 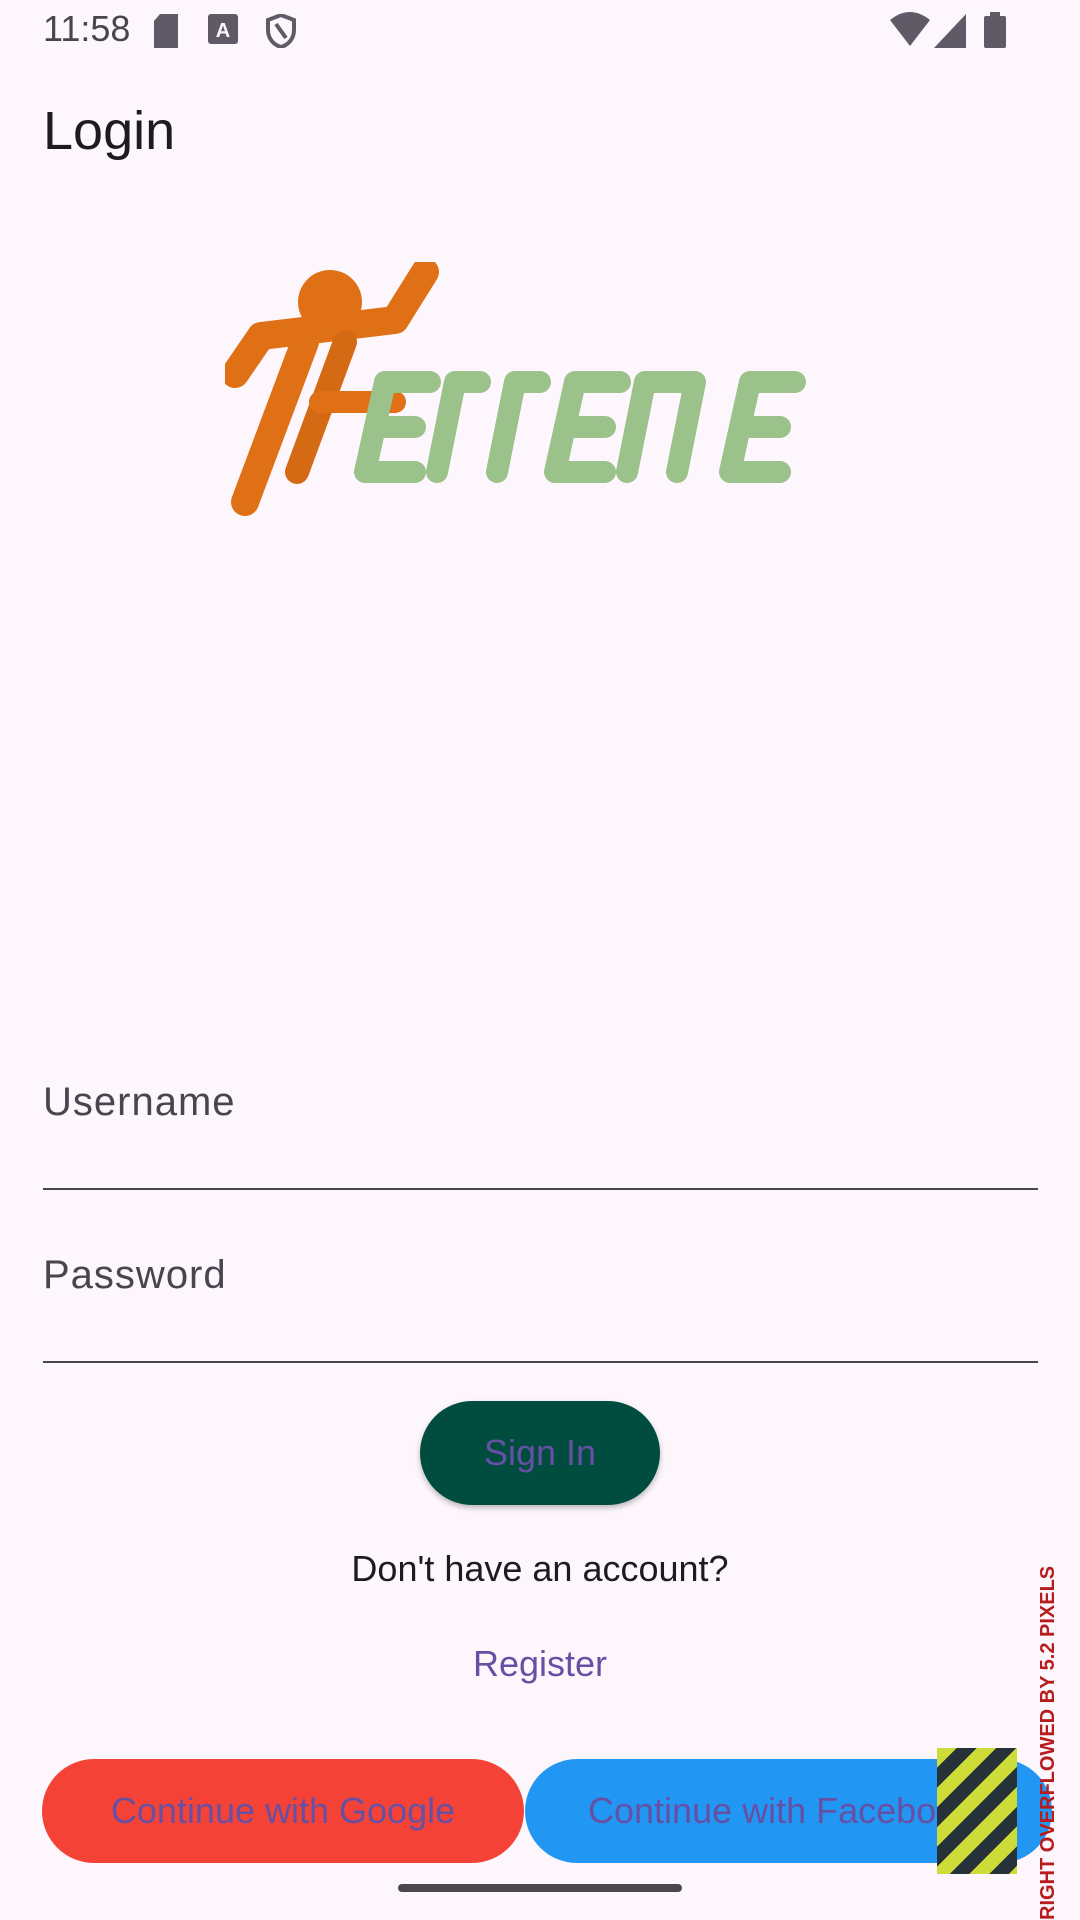 I want to click on register-link: Register, so click(x=540, y=1664).